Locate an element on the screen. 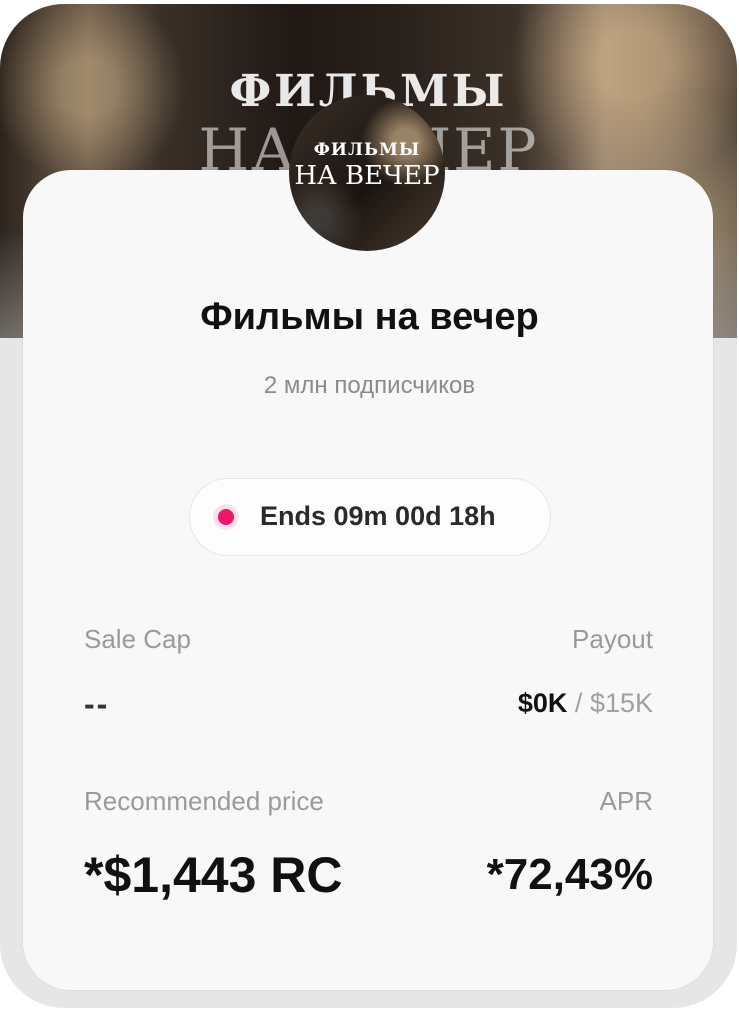 The height and width of the screenshot is (1010, 739). sale-cap-label: Sale Cap is located at coordinates (137, 639).